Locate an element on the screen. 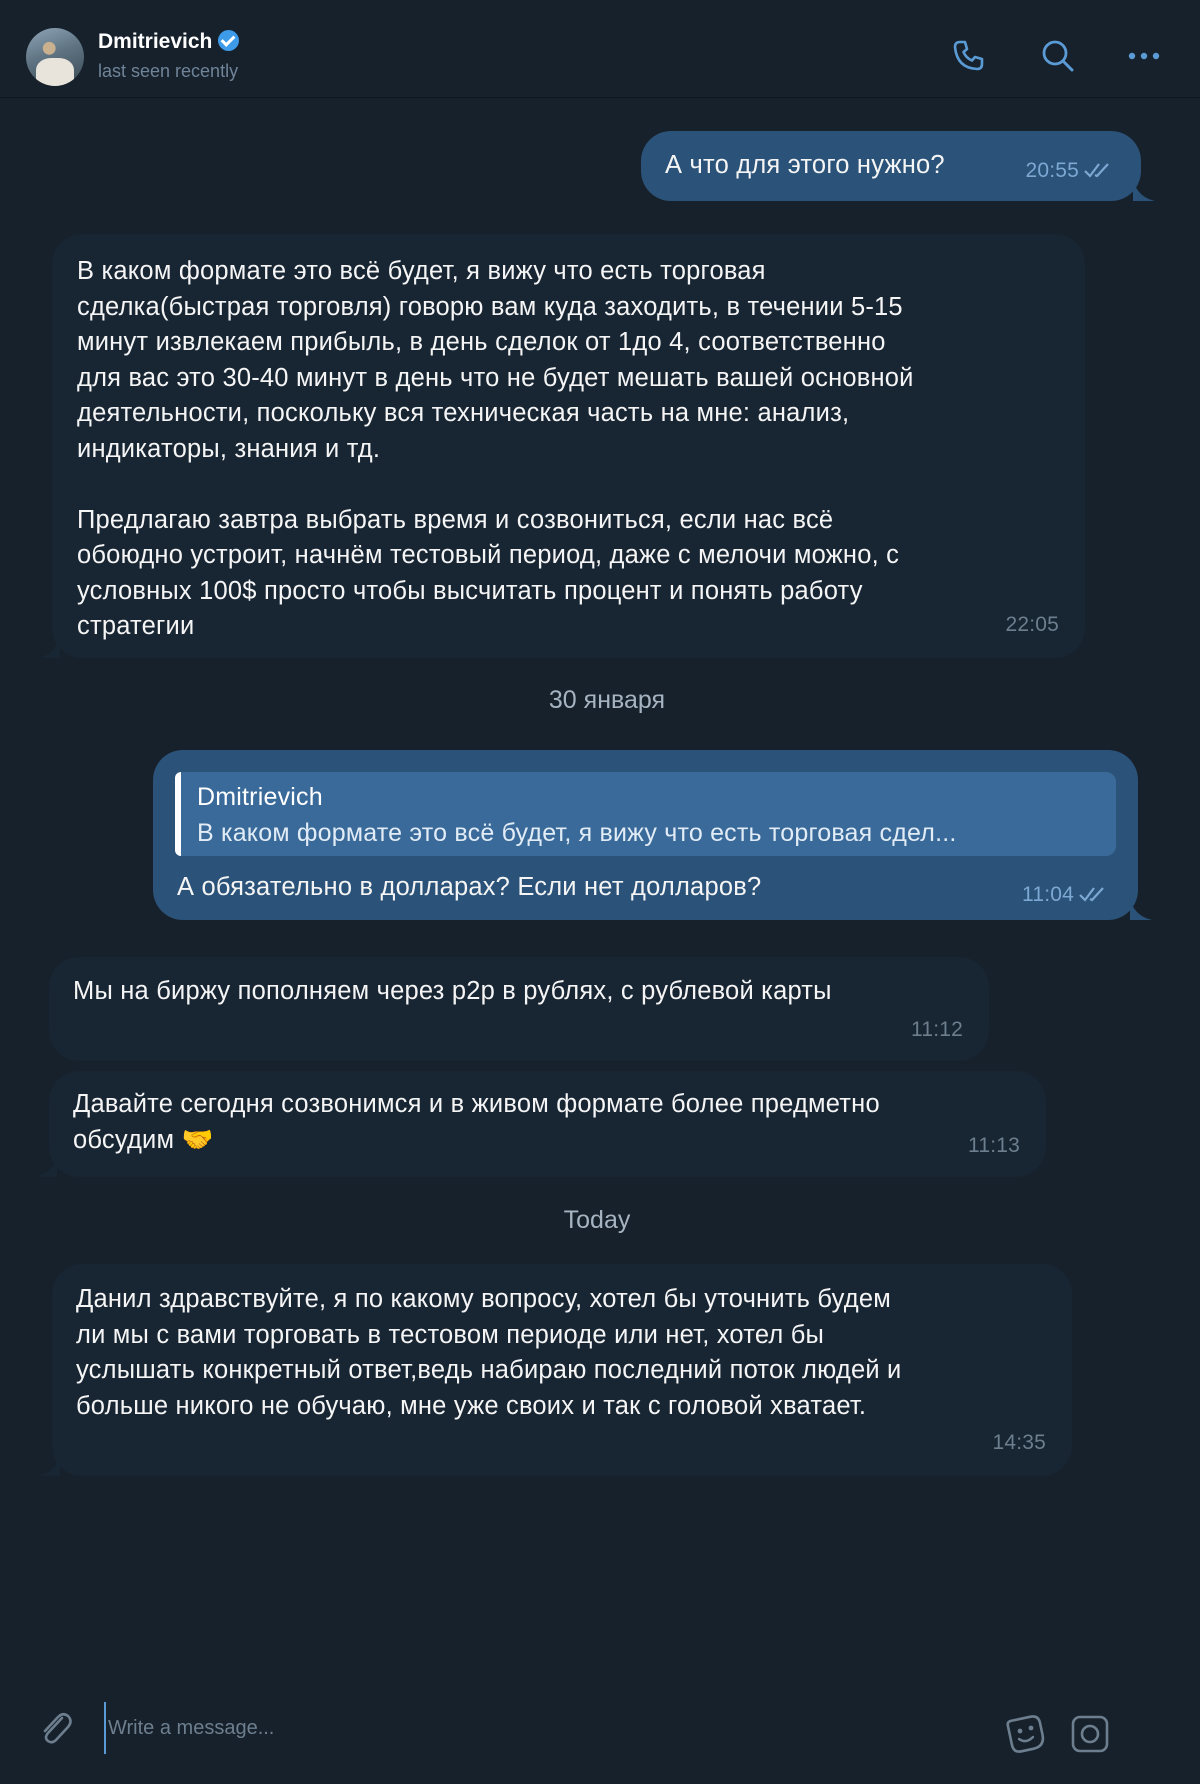 This screenshot has width=1200, height=1784. avatar is located at coordinates (55, 57).